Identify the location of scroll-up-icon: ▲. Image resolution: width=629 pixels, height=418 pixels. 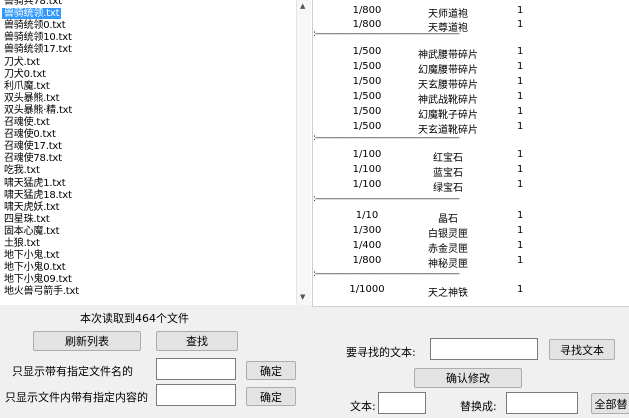
(302, 6).